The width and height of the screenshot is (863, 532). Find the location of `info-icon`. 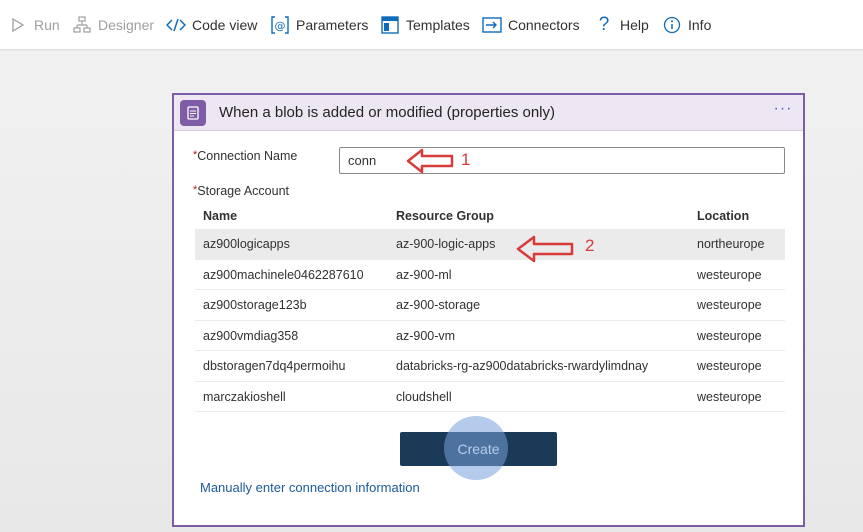

info-icon is located at coordinates (672, 25).